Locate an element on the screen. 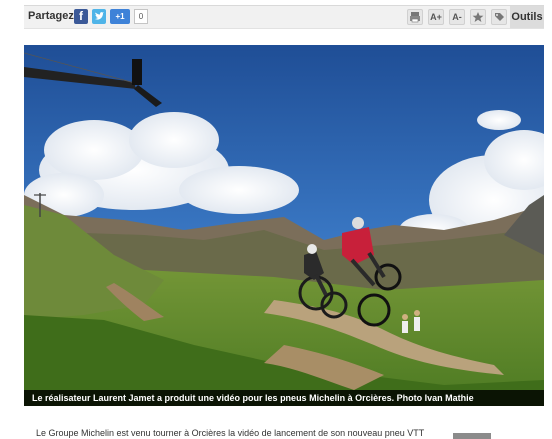 The width and height of the screenshot is (552, 439). favorite-button is located at coordinates (478, 17).